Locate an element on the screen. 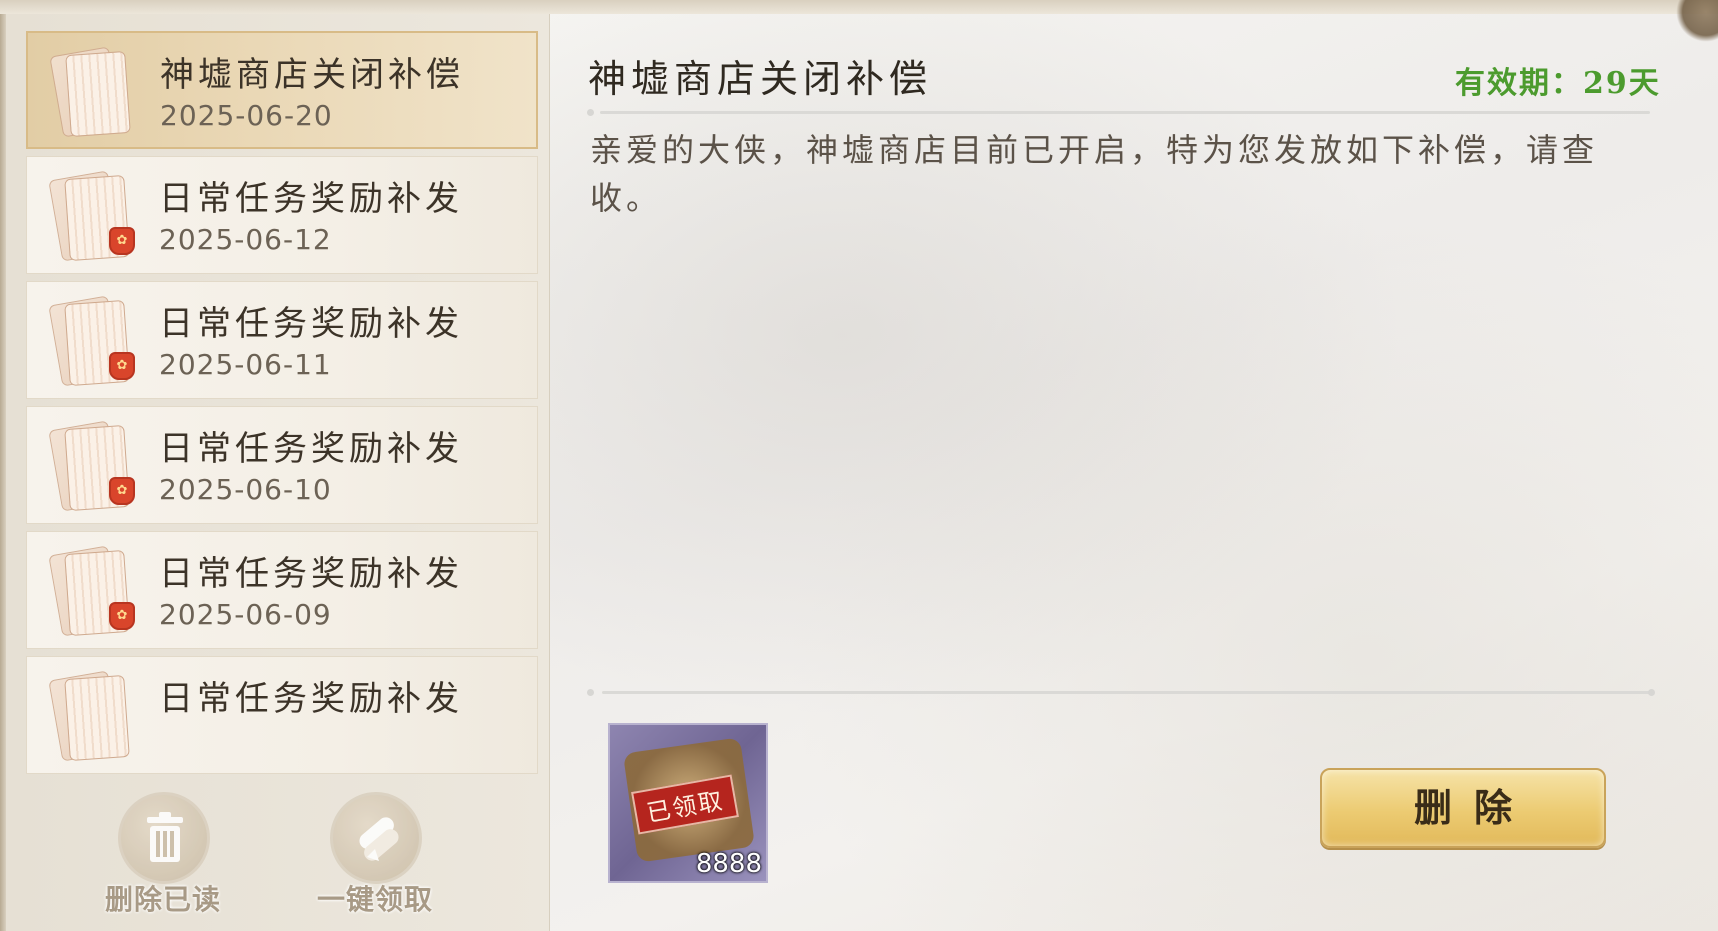 The image size is (1718, 931). mail-item: ✿ 日常任务奖励补发 2025-06-12 is located at coordinates (282, 215).